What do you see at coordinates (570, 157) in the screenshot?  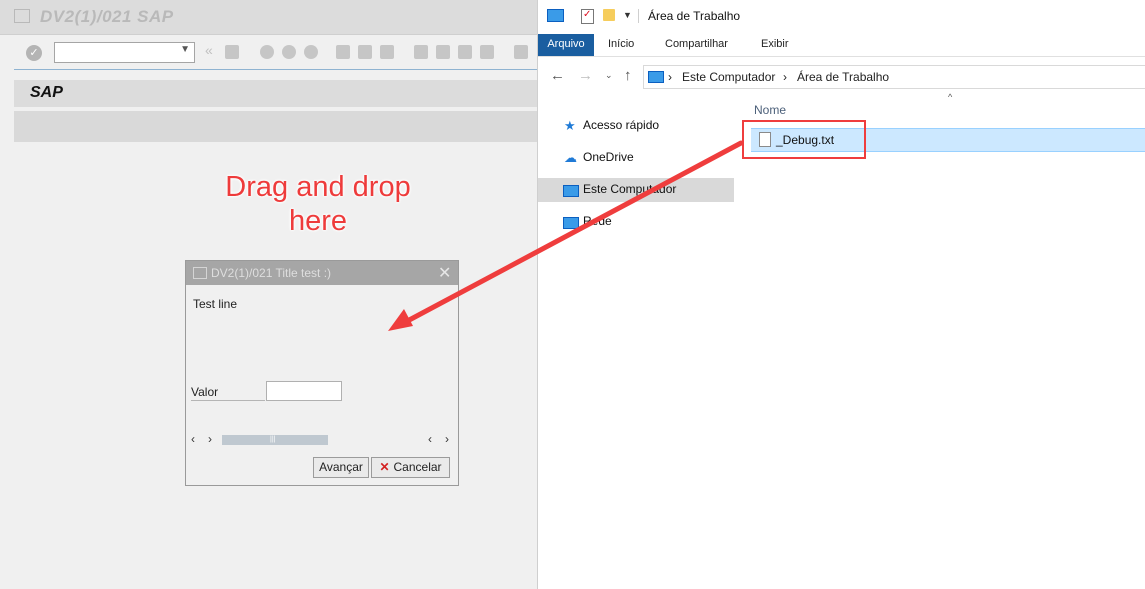 I see `cloud-icon: ☁` at bounding box center [570, 157].